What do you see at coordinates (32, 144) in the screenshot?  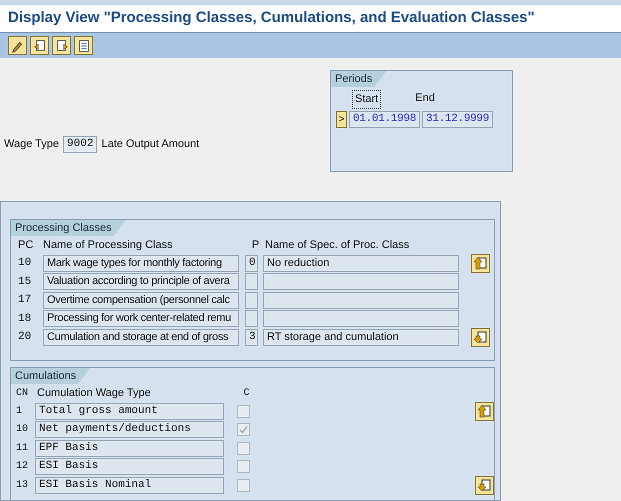 I see `field-label: Wage Type` at bounding box center [32, 144].